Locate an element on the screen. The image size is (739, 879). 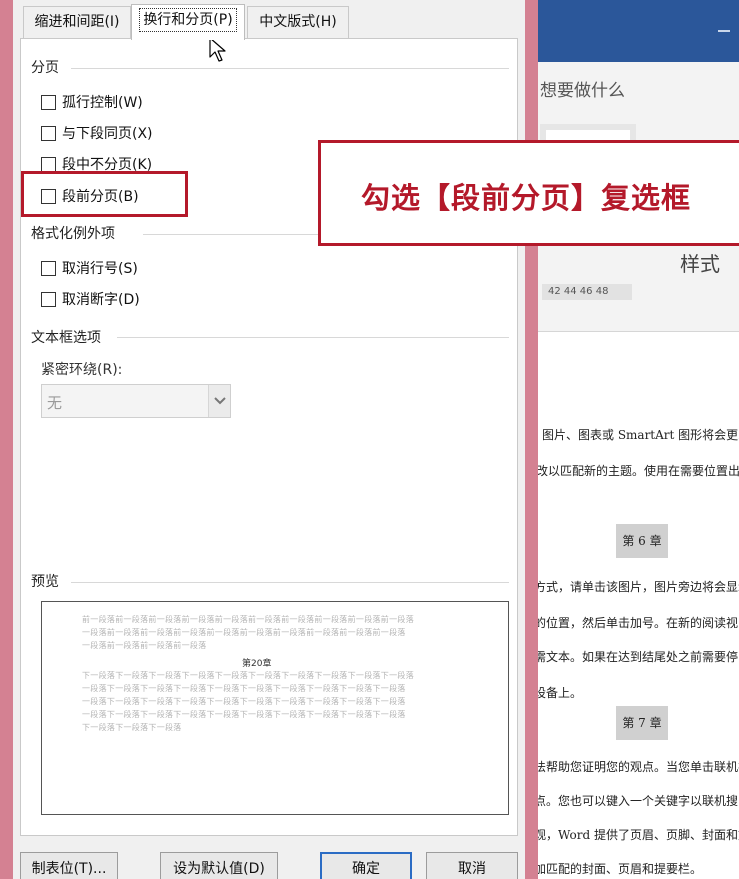
minimize-icon is located at coordinates (724, 31).